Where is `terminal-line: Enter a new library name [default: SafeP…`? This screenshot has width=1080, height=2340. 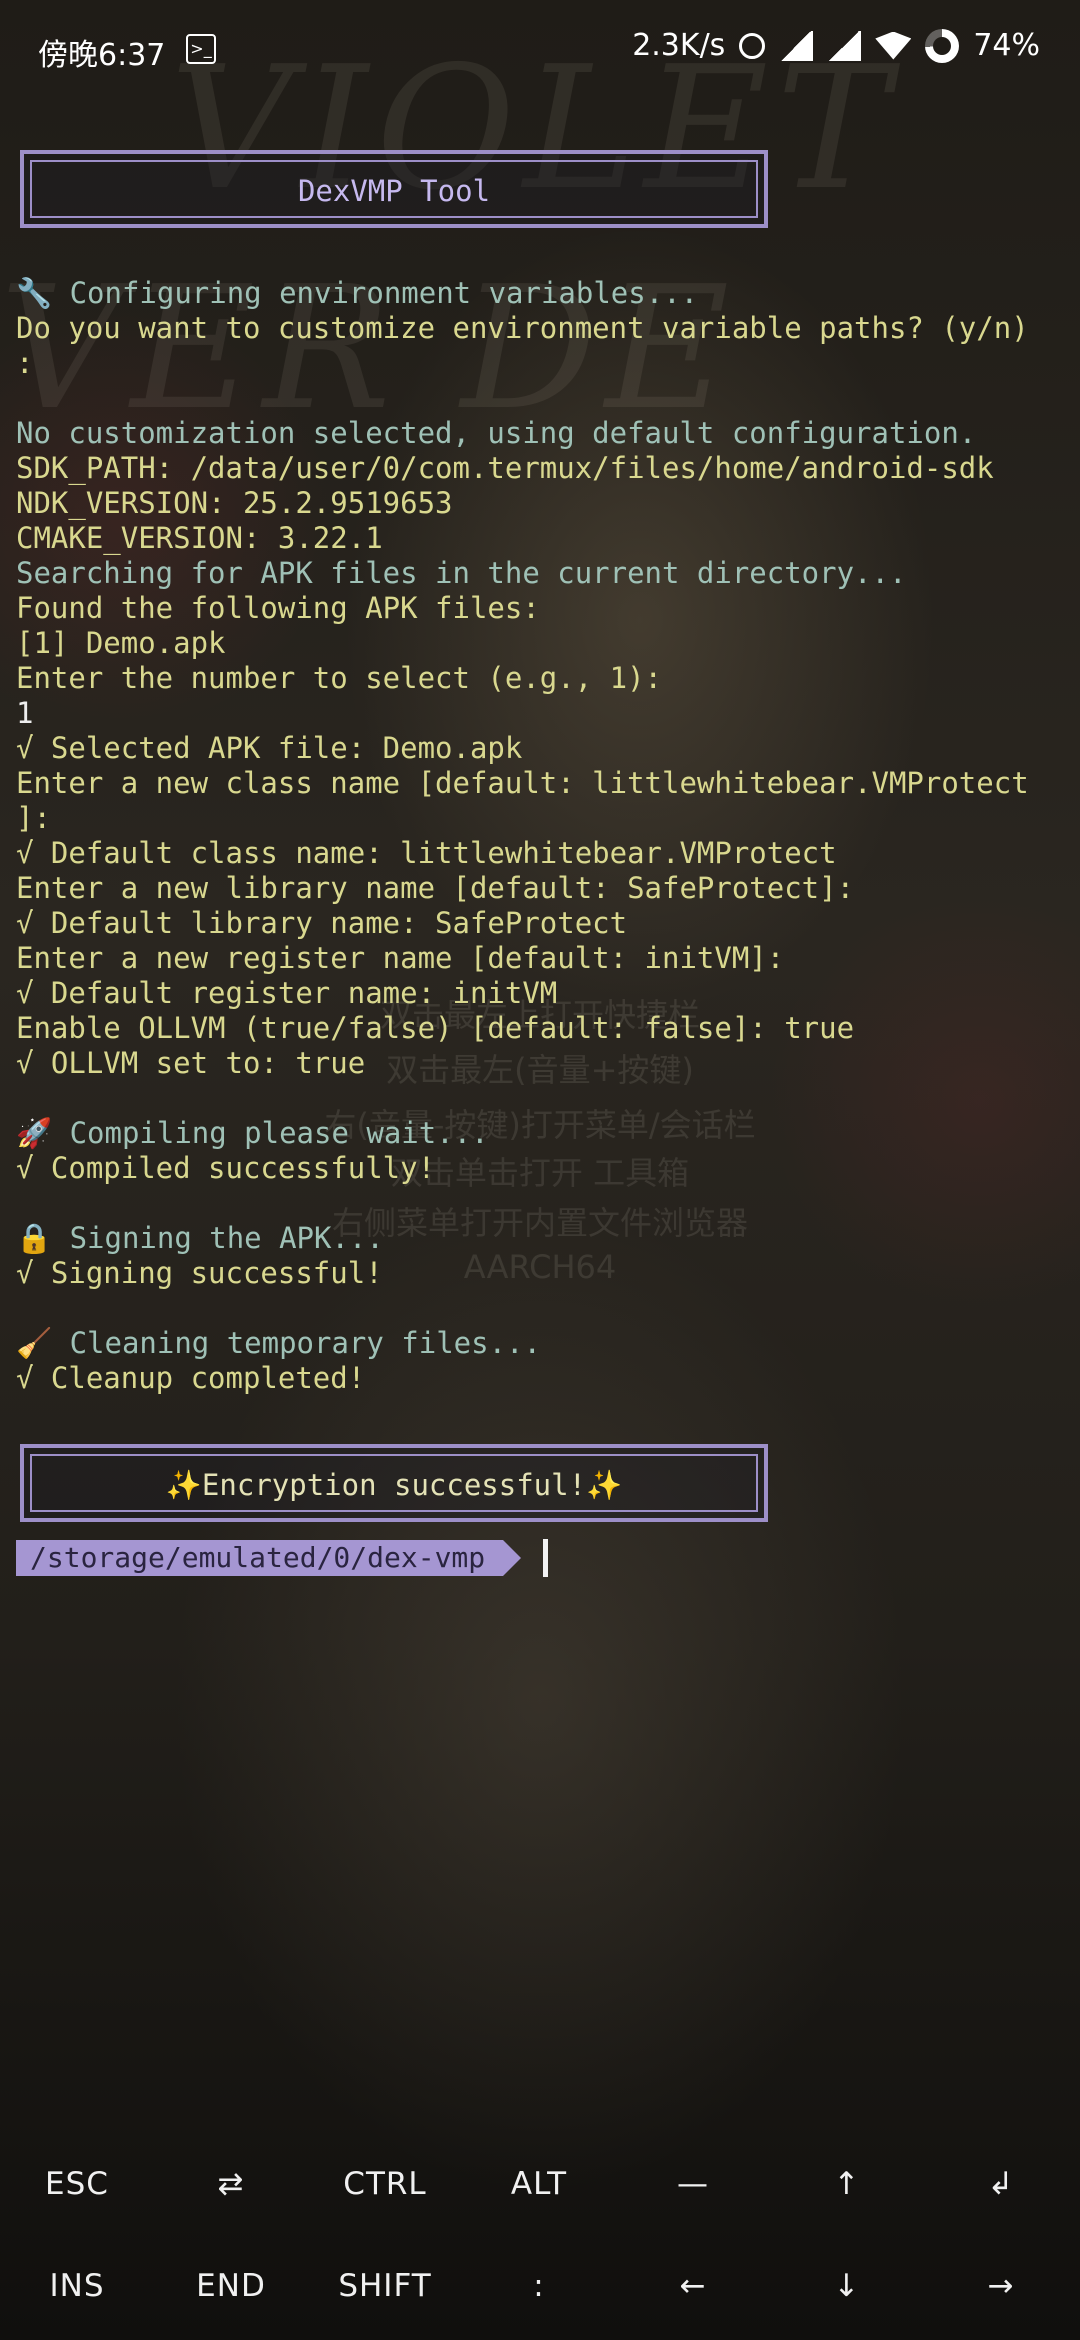 terminal-line: Enter a new library name [default: SafeP… is located at coordinates (435, 888).